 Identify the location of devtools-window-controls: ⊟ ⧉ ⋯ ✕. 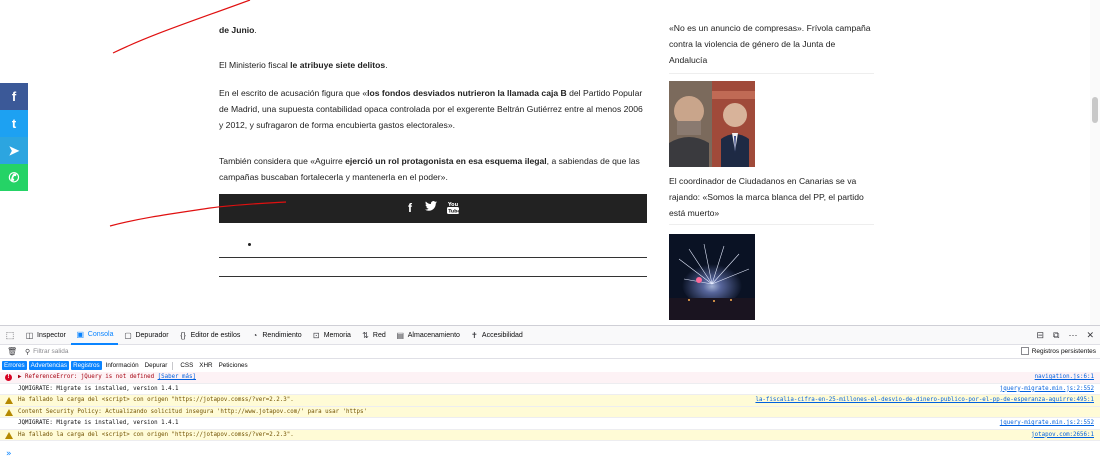
(1065, 335).